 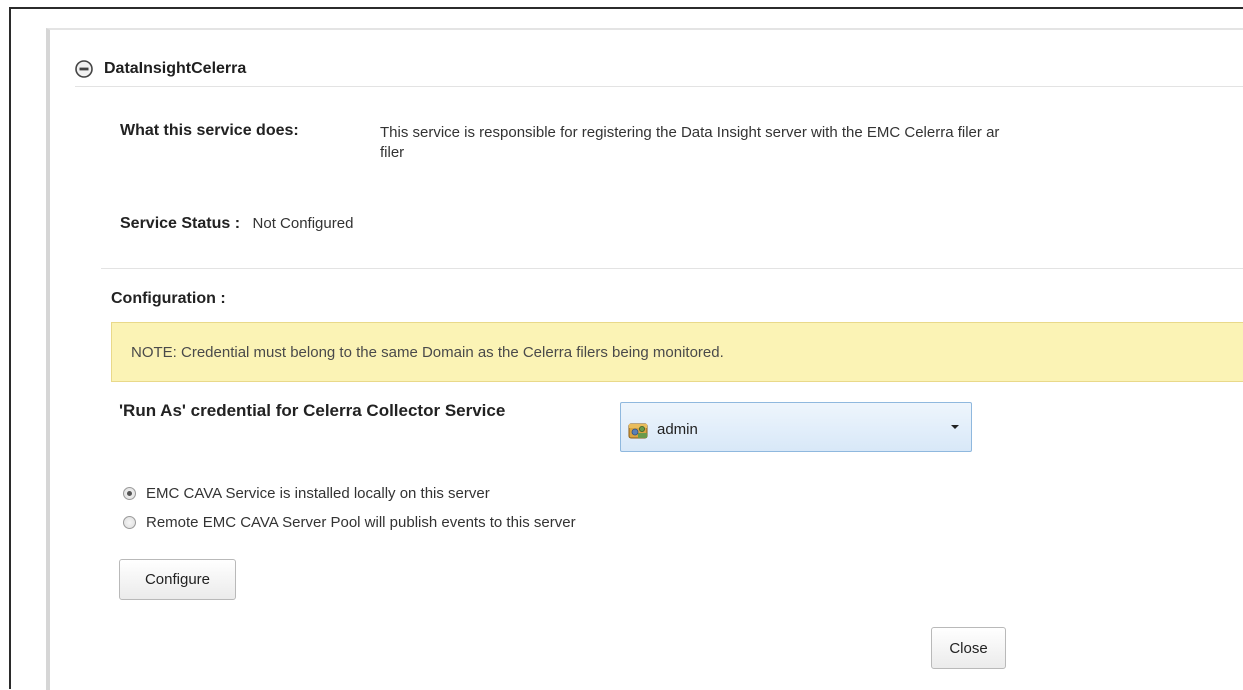 What do you see at coordinates (303, 223) in the screenshot?
I see `service-status-value: Not Configured` at bounding box center [303, 223].